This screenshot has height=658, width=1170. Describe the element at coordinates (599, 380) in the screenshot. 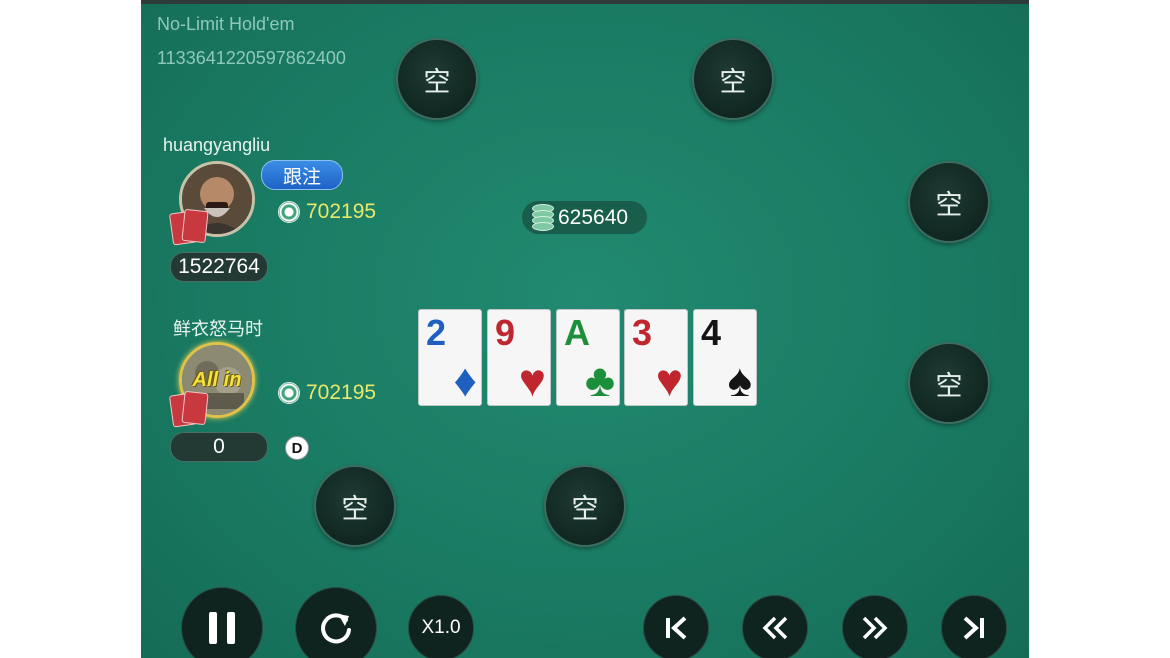

I see `club-icon: ♣` at that location.